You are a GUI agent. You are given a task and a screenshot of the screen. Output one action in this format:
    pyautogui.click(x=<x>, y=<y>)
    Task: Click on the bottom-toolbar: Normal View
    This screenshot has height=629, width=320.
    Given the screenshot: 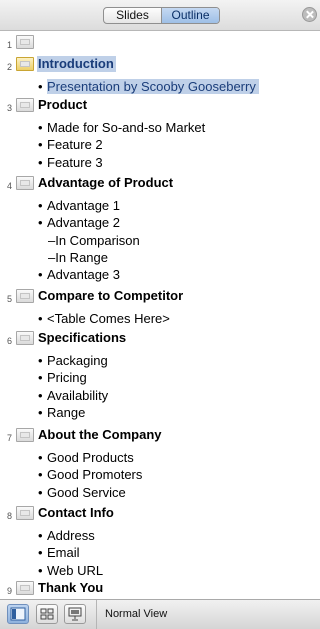 What is the action you would take?
    pyautogui.click(x=160, y=614)
    